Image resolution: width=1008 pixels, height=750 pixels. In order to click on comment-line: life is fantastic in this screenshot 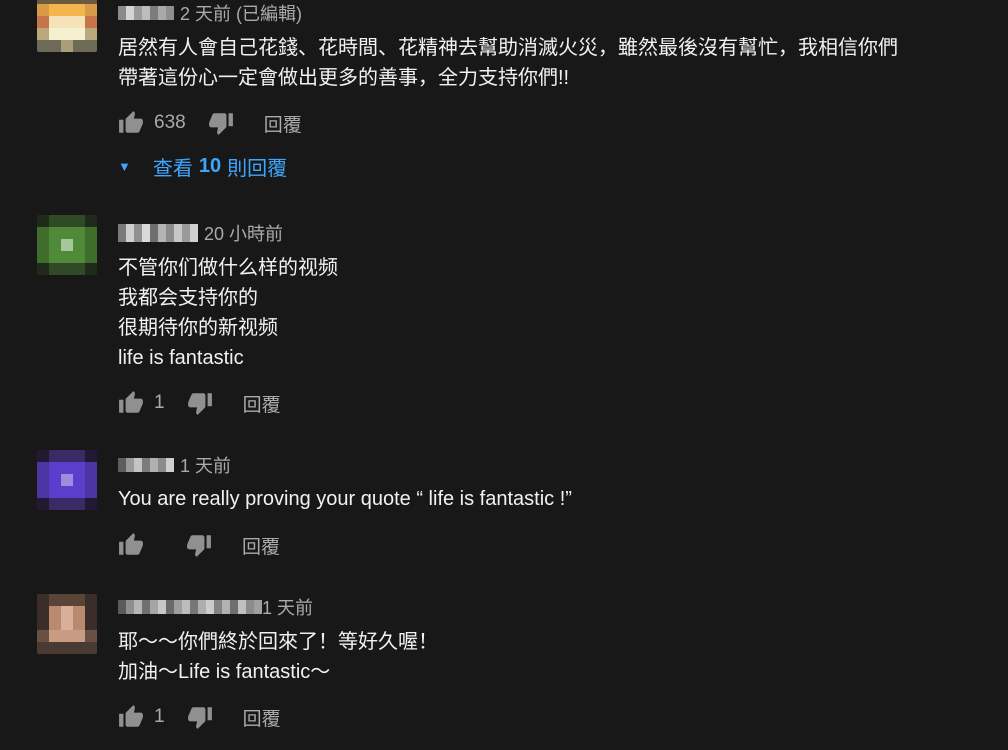, I will do `click(181, 358)`.